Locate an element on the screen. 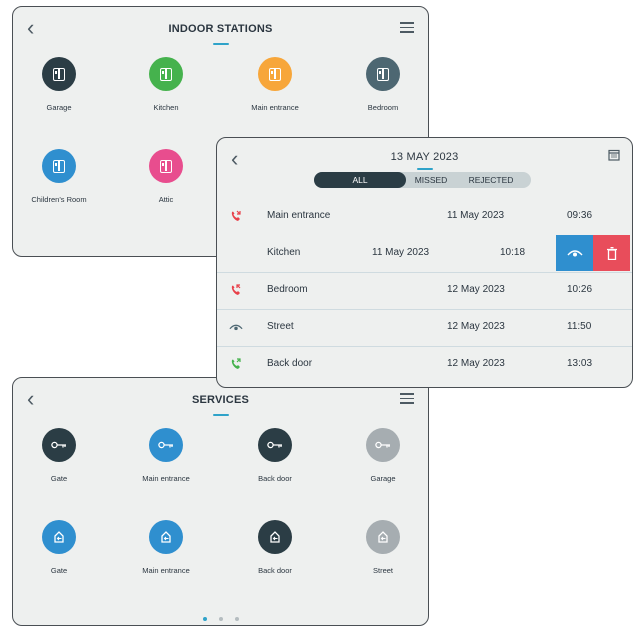  caller-name: Kitchen is located at coordinates (284, 252).